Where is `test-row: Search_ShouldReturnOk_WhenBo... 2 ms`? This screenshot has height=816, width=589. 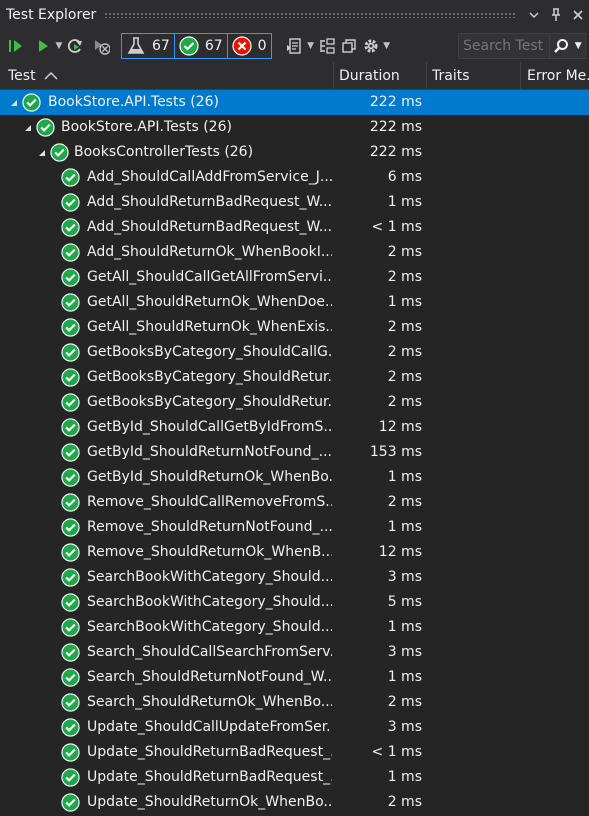 test-row: Search_ShouldReturnOk_WhenBo... 2 ms is located at coordinates (294, 702).